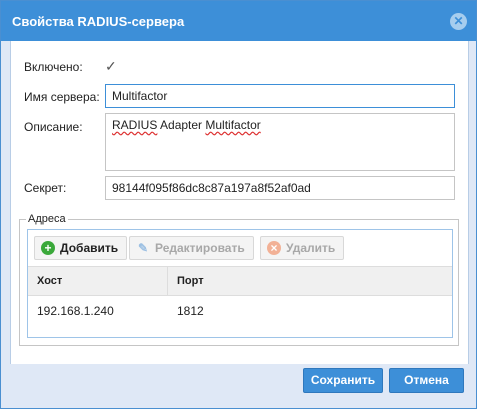  What do you see at coordinates (458, 21) in the screenshot?
I see `close-icon: ✕` at bounding box center [458, 21].